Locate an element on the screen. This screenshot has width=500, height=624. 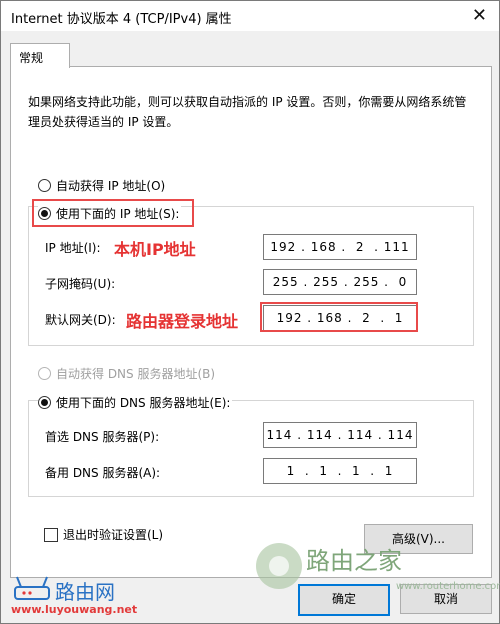
validate-on-exit-checkbox: 退出时验证设置(L) is located at coordinates (103, 534).